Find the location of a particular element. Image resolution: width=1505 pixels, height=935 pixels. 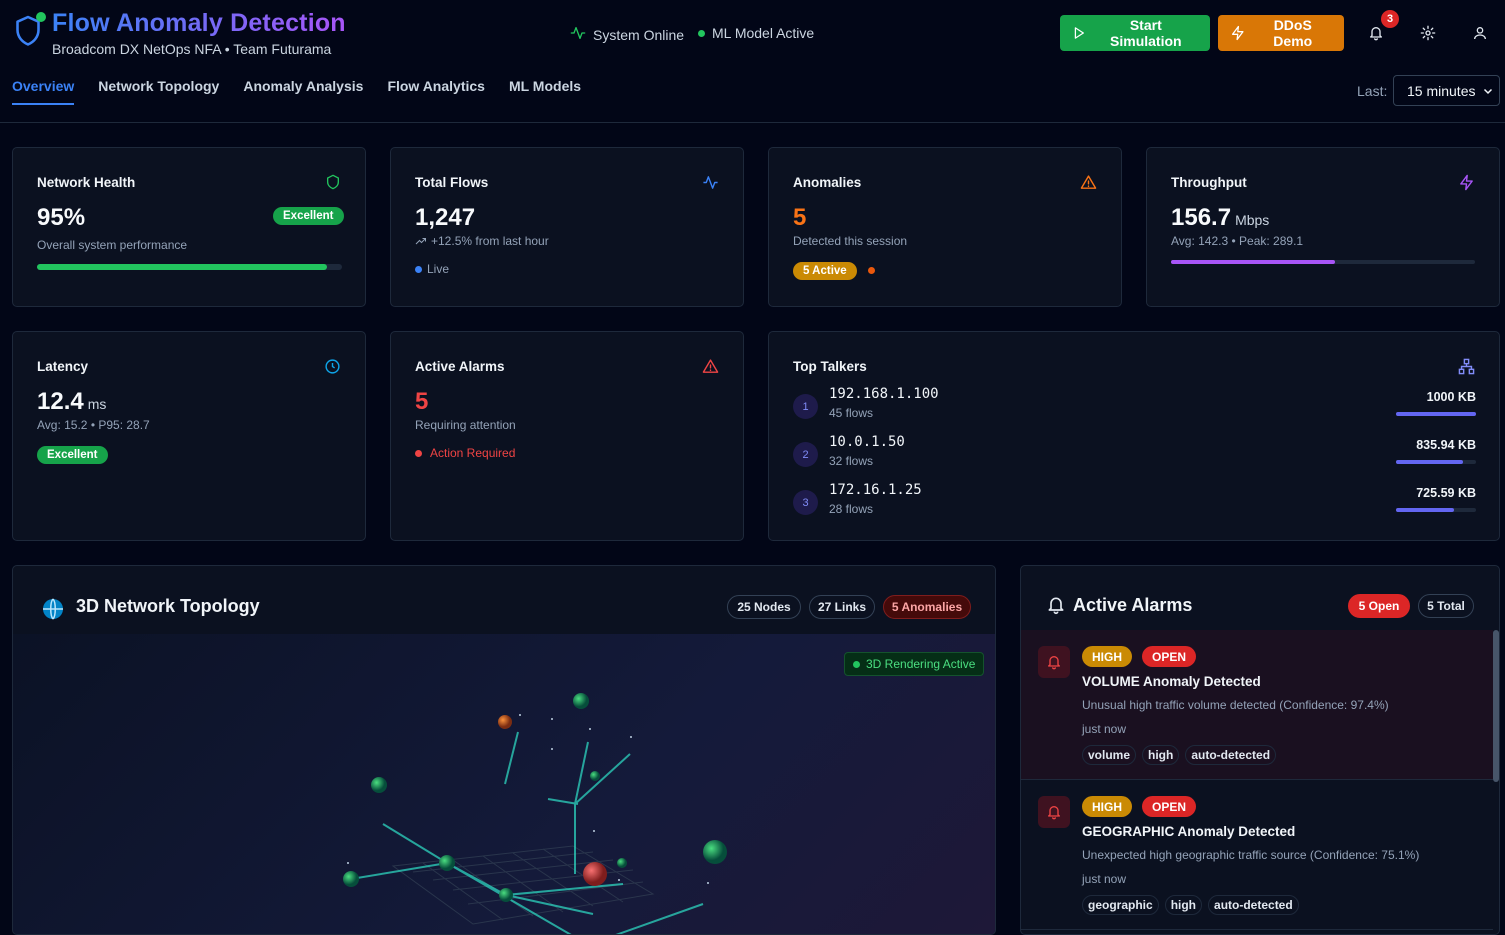

alarm-title: VOLUME Anomaly Detected is located at coordinates (1171, 681).